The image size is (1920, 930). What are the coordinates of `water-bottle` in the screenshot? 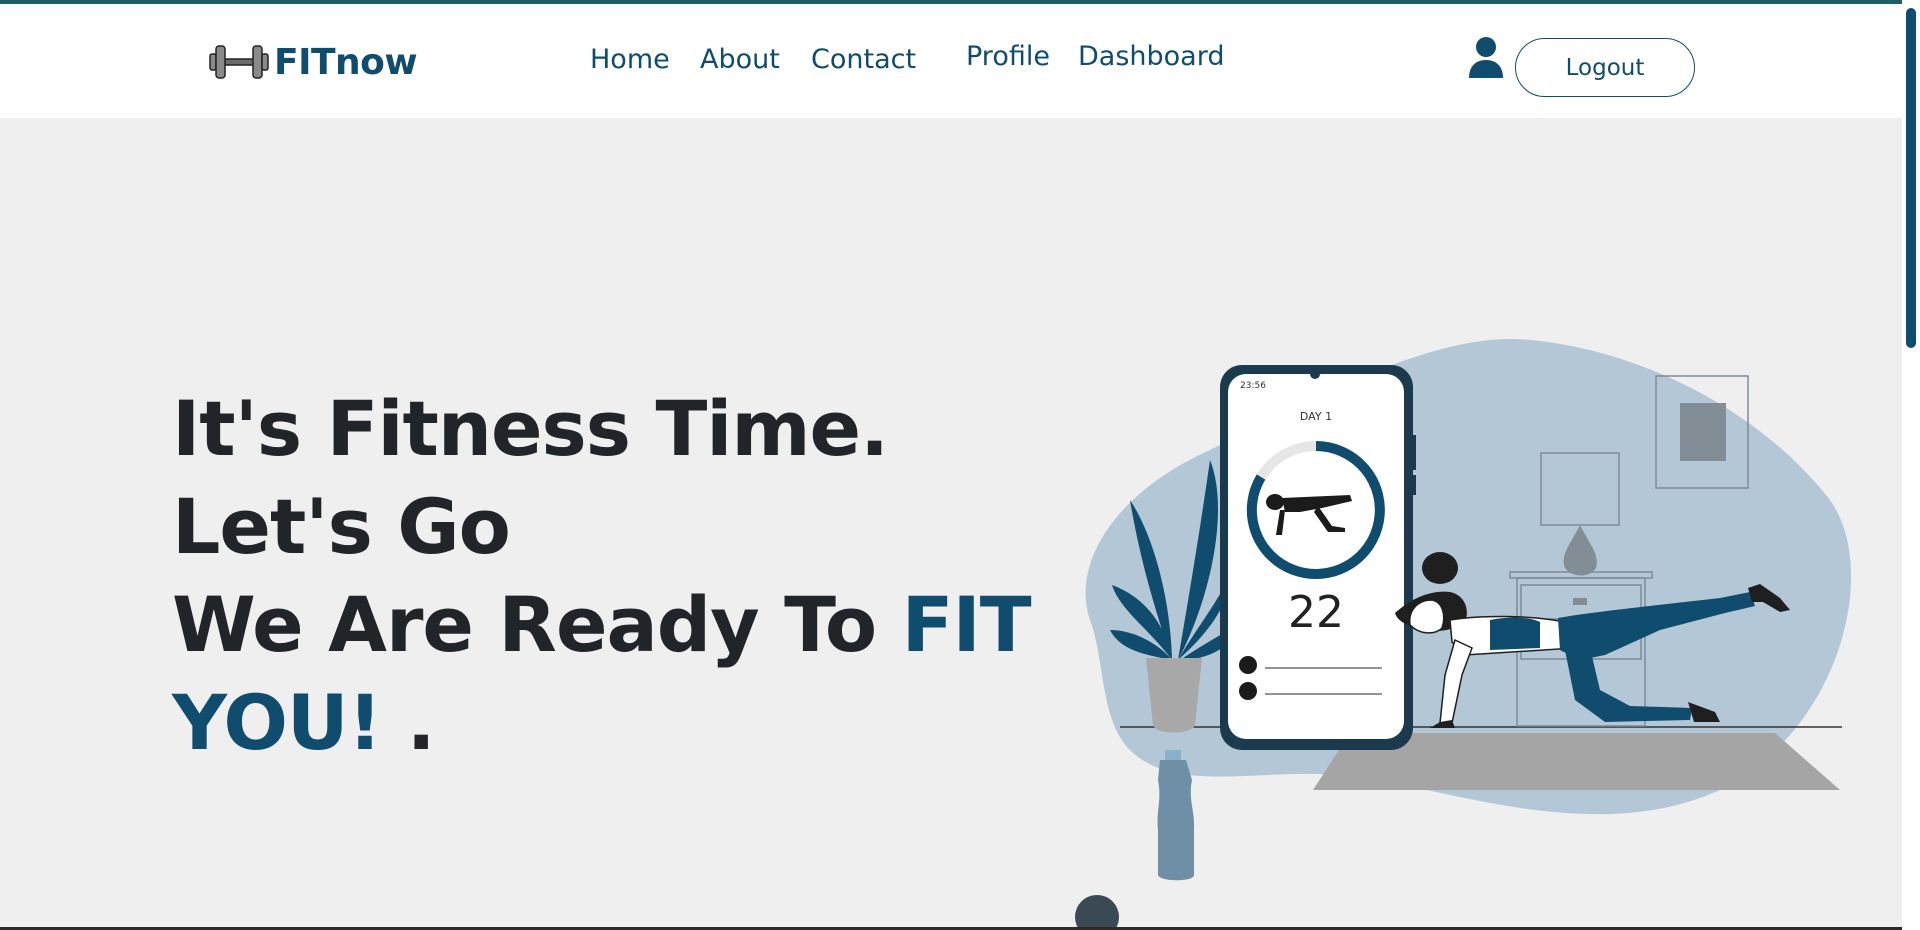 It's located at (1176, 815).